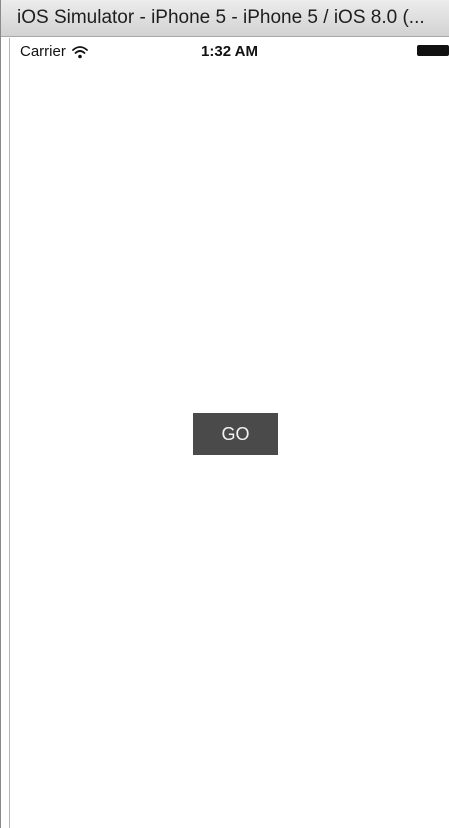  What do you see at coordinates (235, 434) in the screenshot?
I see `go-button: GO` at bounding box center [235, 434].